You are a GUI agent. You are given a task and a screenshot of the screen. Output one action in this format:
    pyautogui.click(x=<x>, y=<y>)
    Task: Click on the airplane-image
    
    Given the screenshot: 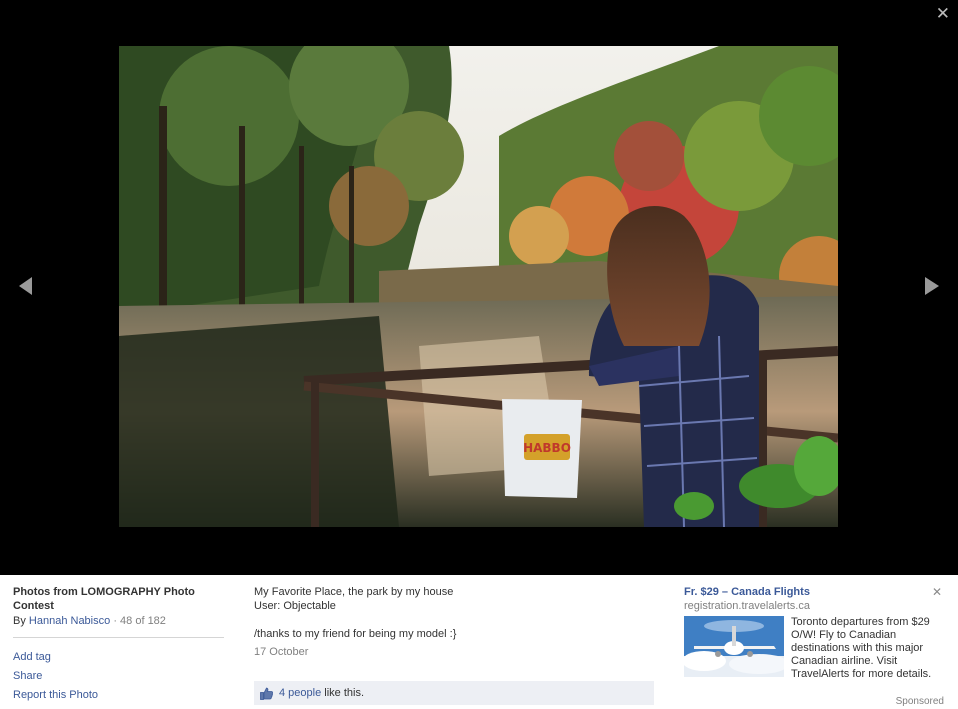 What is the action you would take?
    pyautogui.click(x=735, y=646)
    